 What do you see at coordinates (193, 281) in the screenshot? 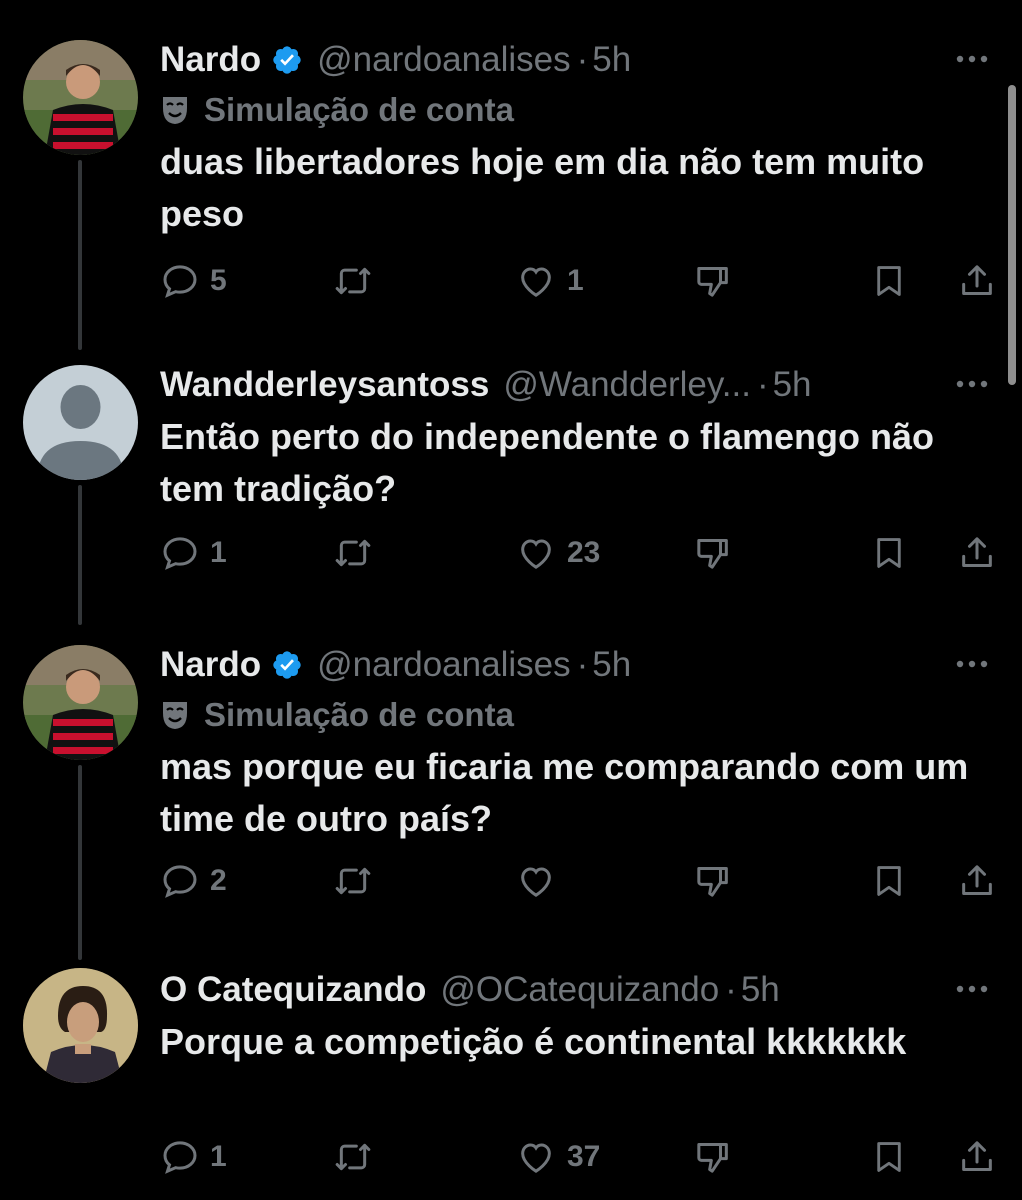
I see `reply-button: 5` at bounding box center [193, 281].